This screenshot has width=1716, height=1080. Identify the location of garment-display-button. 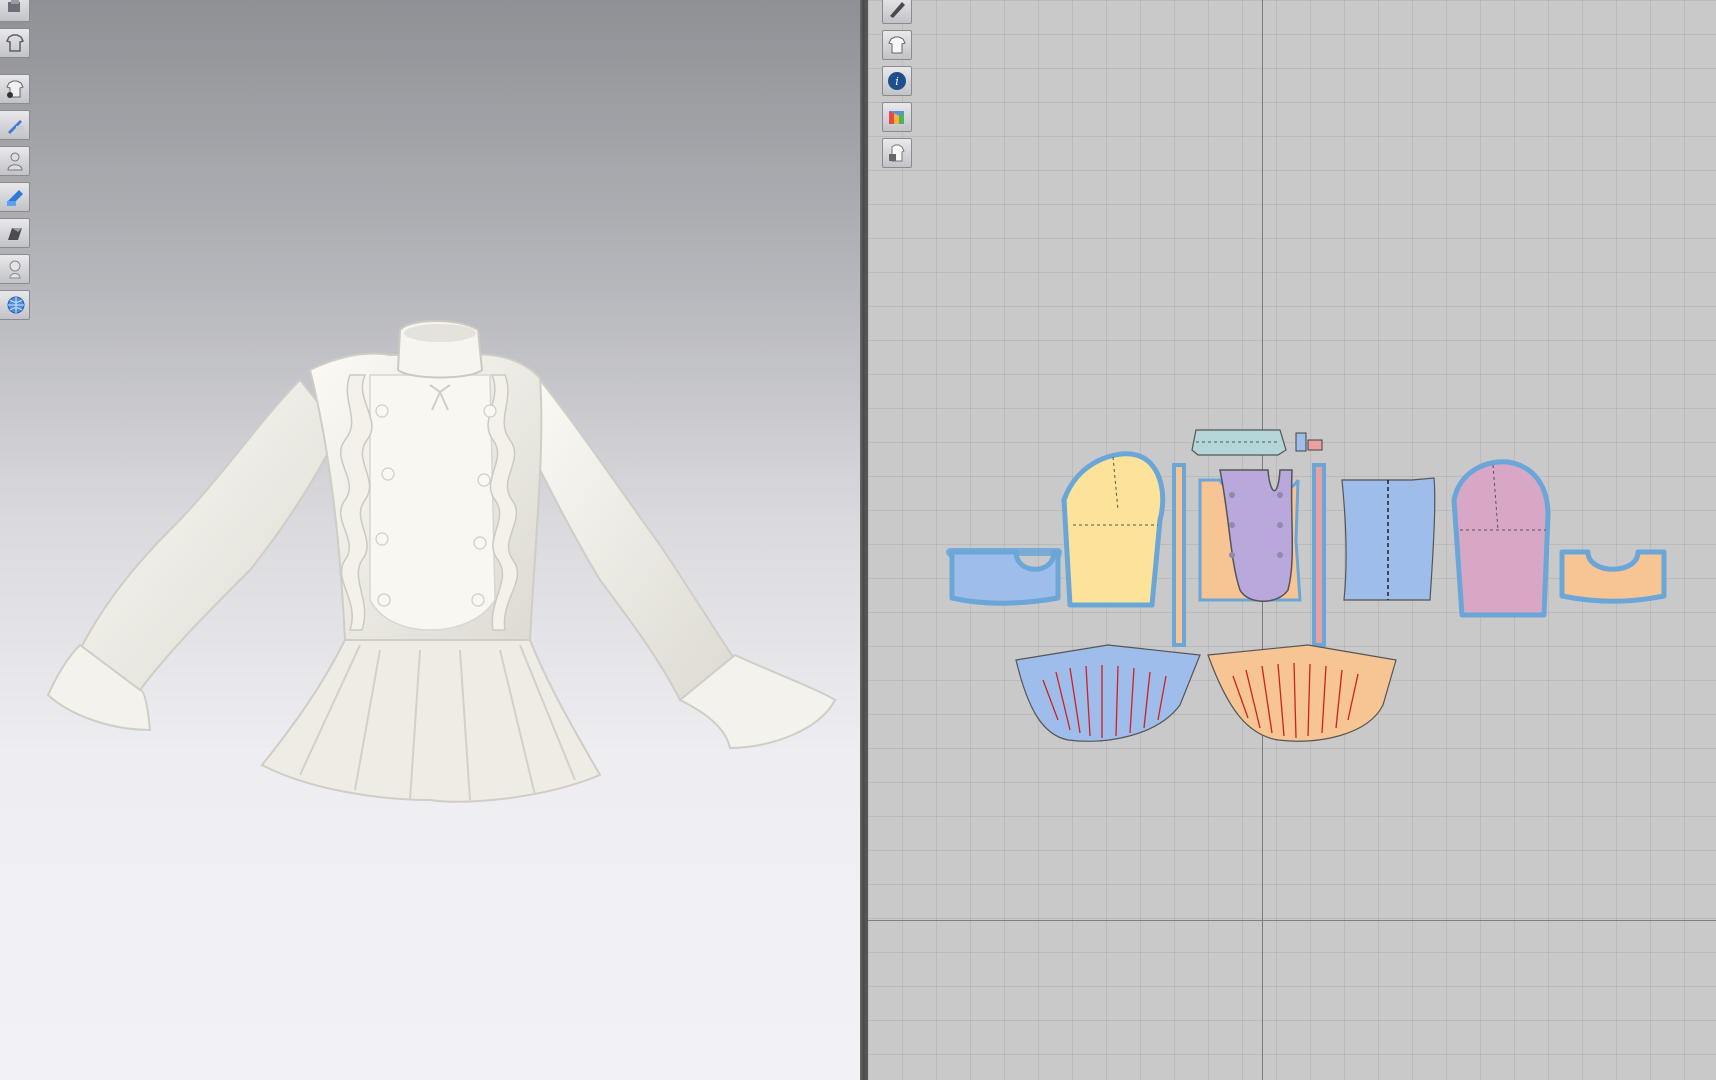
(15, 43).